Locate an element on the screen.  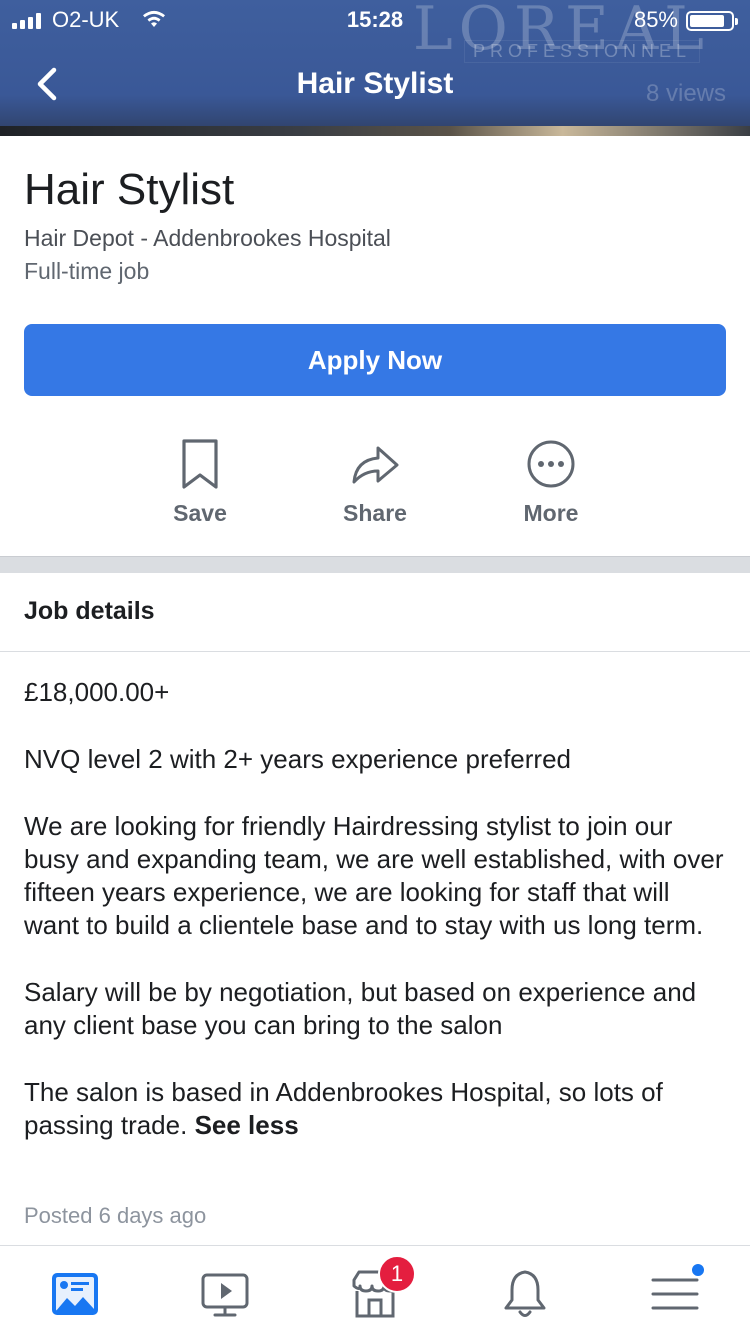
bookmark-icon is located at coordinates (200, 464).